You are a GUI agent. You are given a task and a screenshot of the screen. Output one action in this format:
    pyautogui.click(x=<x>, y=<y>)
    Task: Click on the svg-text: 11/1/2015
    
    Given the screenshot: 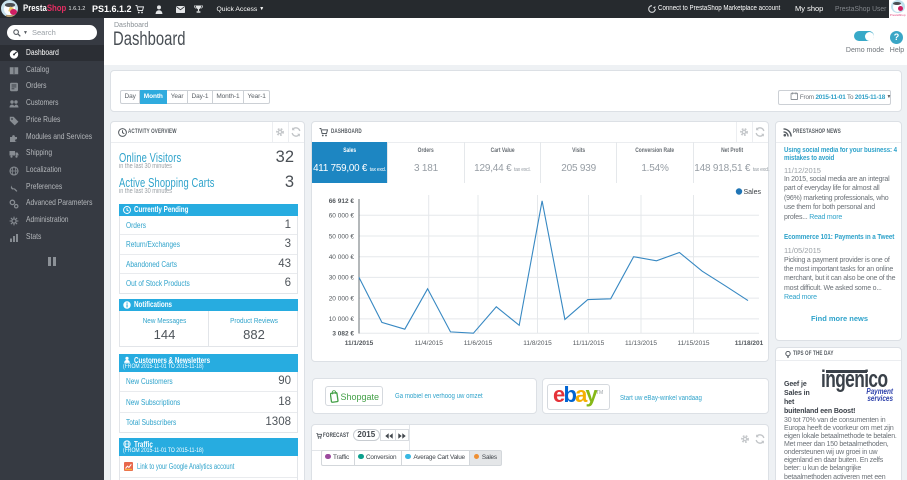 What is the action you would take?
    pyautogui.click(x=359, y=343)
    